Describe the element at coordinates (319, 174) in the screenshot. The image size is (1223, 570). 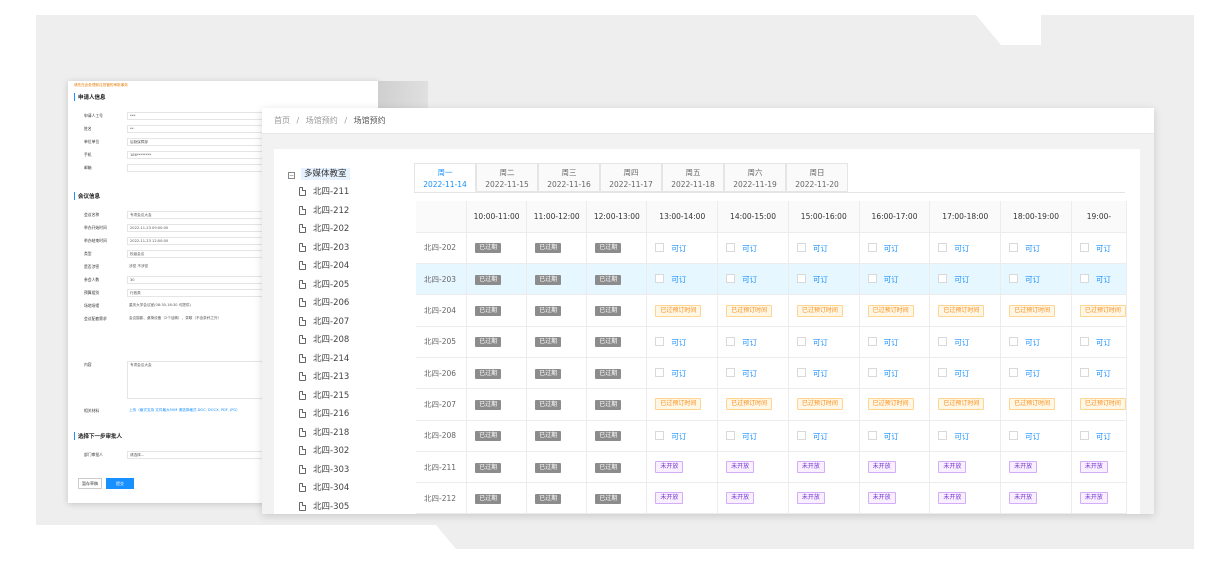
I see `tree-node-root: − 多媒体教室` at that location.